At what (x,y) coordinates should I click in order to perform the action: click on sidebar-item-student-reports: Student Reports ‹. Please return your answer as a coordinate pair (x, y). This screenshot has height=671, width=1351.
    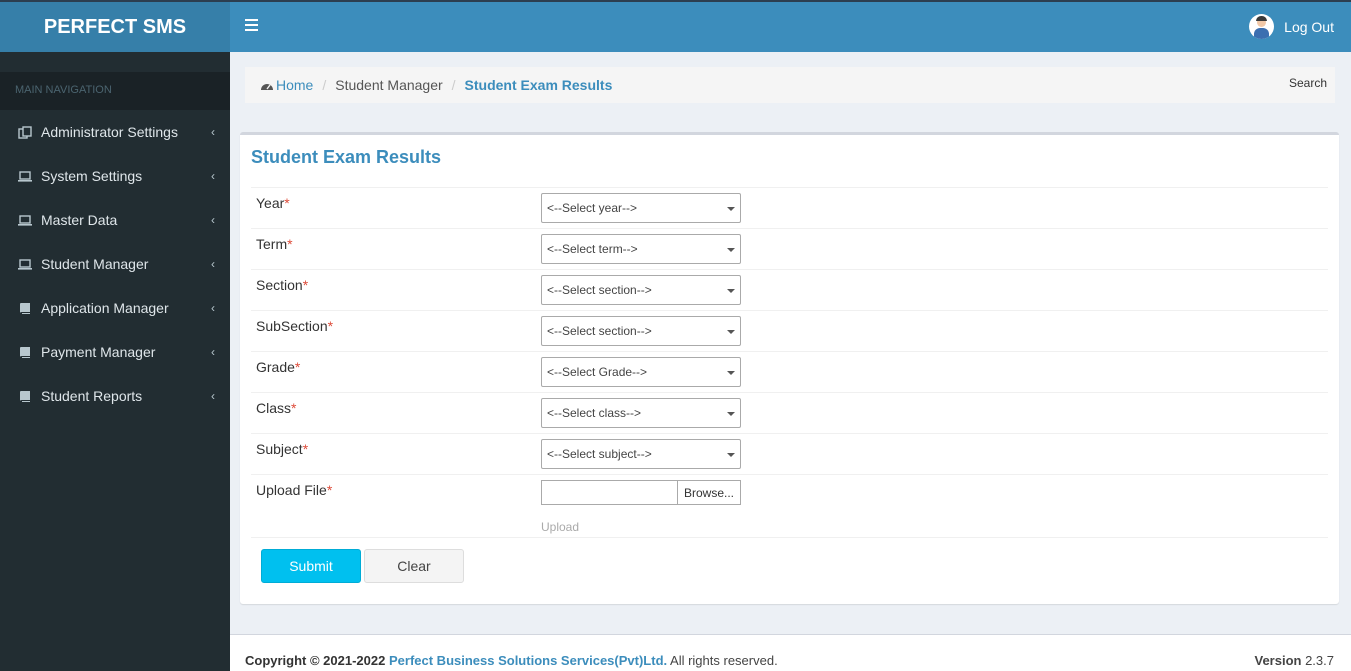
    Looking at the image, I should click on (115, 396).